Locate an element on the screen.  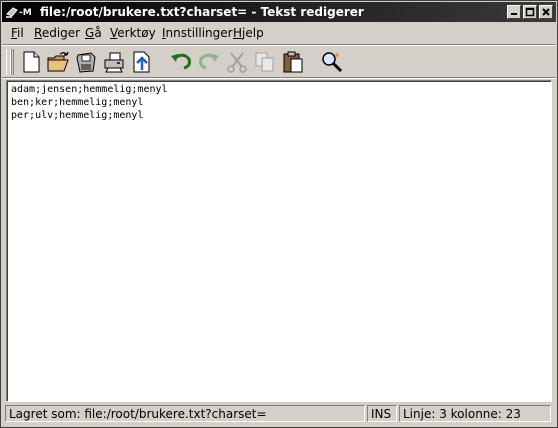
export-icon is located at coordinates (141, 62).